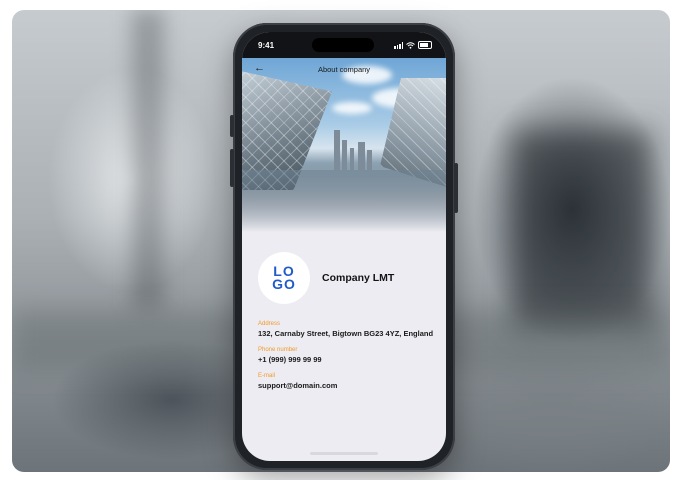 The height and width of the screenshot is (480, 682). Describe the element at coordinates (344, 453) in the screenshot. I see `home-indicator` at that location.